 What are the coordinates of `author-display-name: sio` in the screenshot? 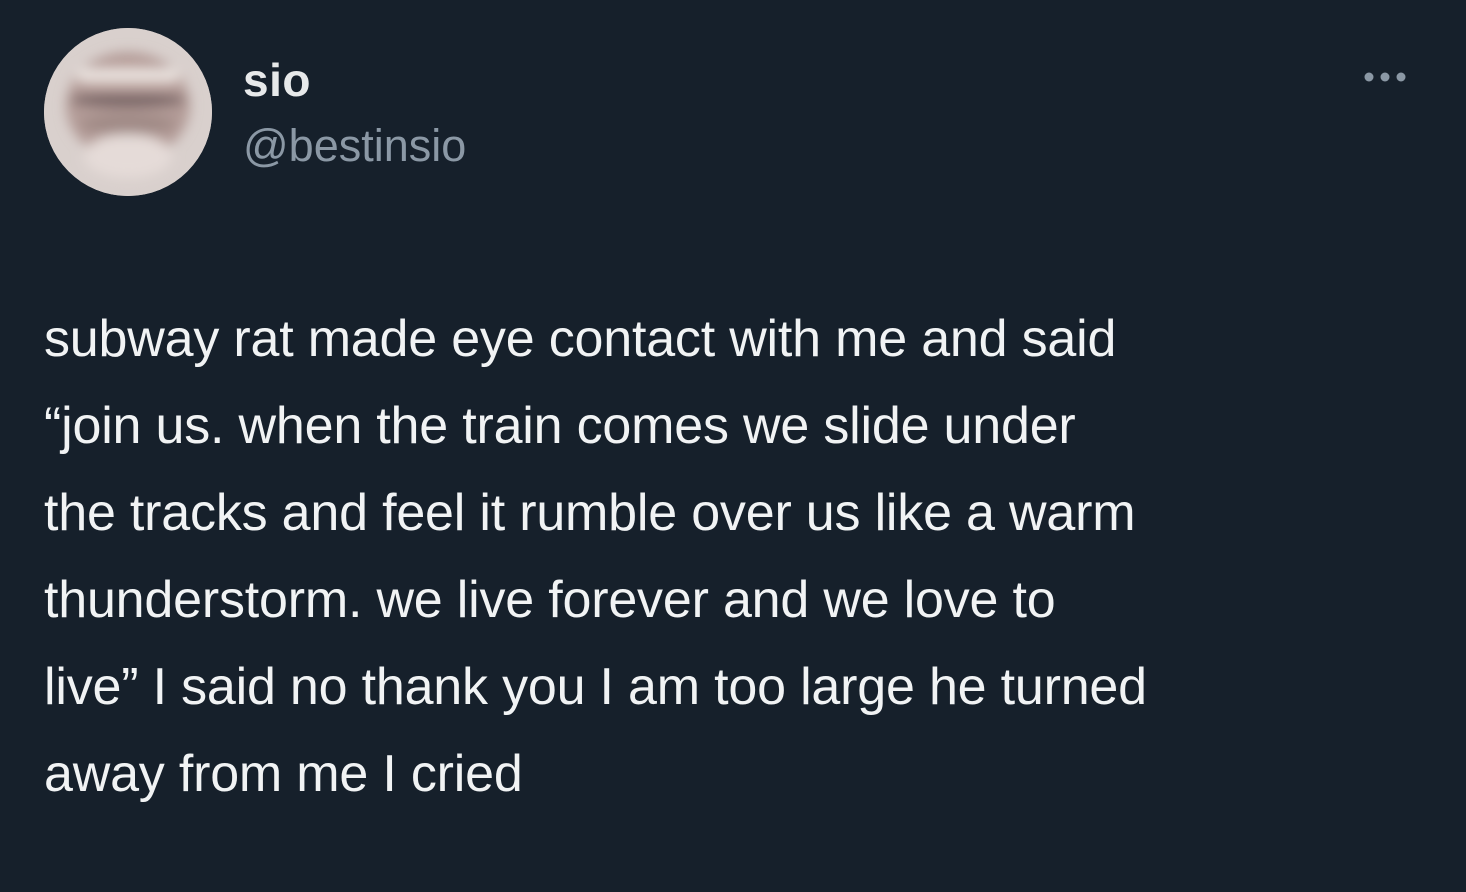 It's located at (277, 80).